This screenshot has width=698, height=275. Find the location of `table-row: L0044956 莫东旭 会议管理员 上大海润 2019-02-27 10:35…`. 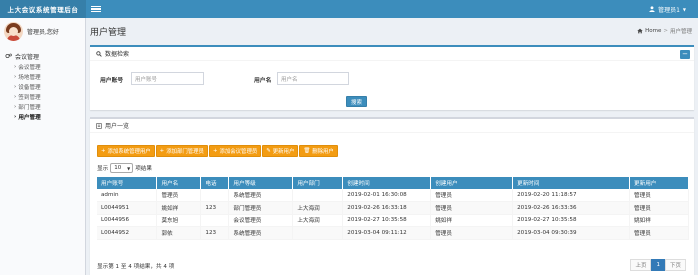

table-row: L0044956 莫东旭 会议管理员 上大海润 2019-02-27 10:35… is located at coordinates (393, 220).